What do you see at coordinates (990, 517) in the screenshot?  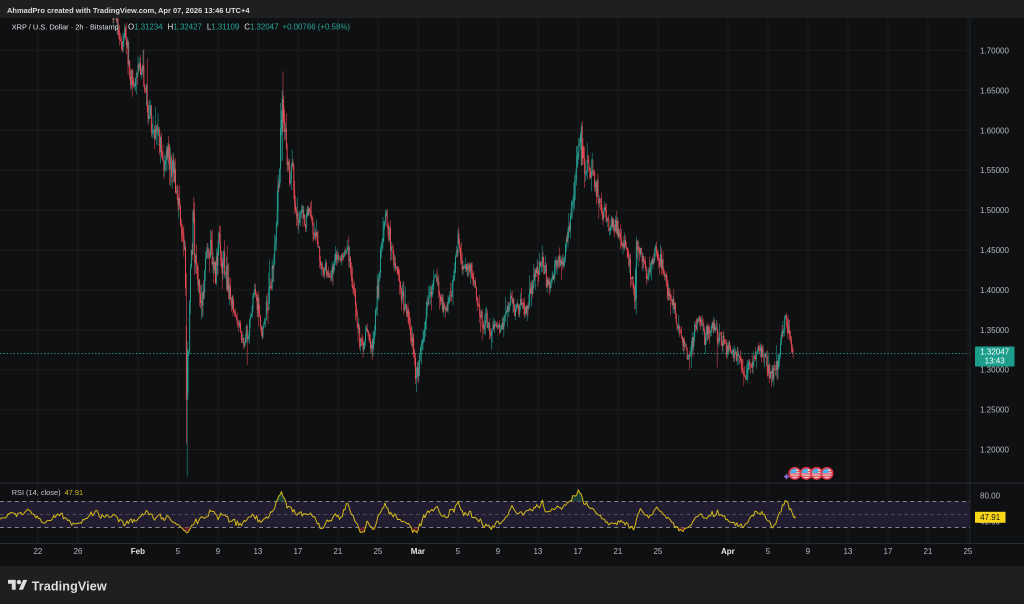 I see `svg-text: 47.91` at bounding box center [990, 517].